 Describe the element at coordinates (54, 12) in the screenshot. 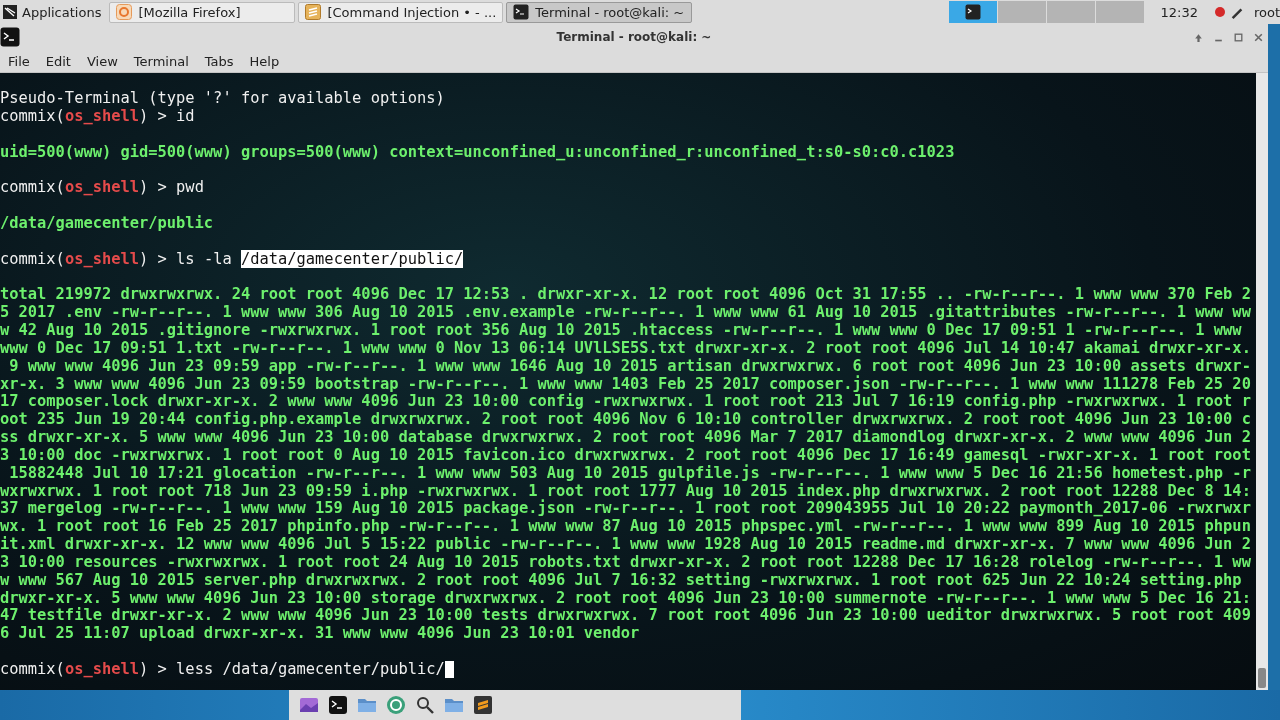

I see `applications-menu: Applications` at that location.